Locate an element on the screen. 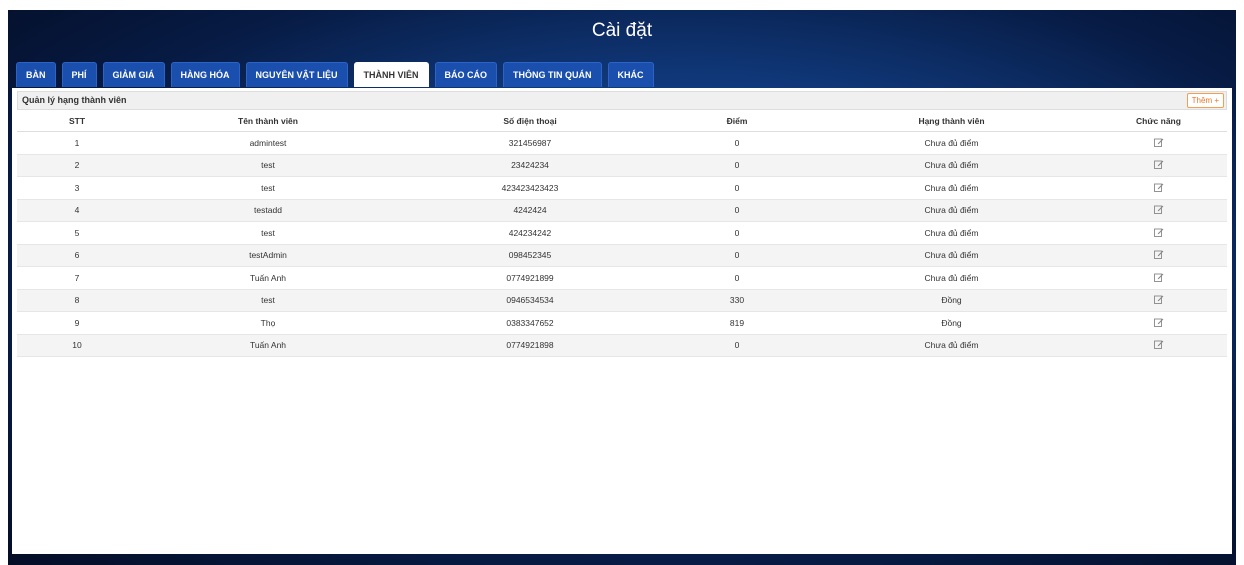 This screenshot has height=565, width=1244. tab-1: PHÍ is located at coordinates (79, 74).